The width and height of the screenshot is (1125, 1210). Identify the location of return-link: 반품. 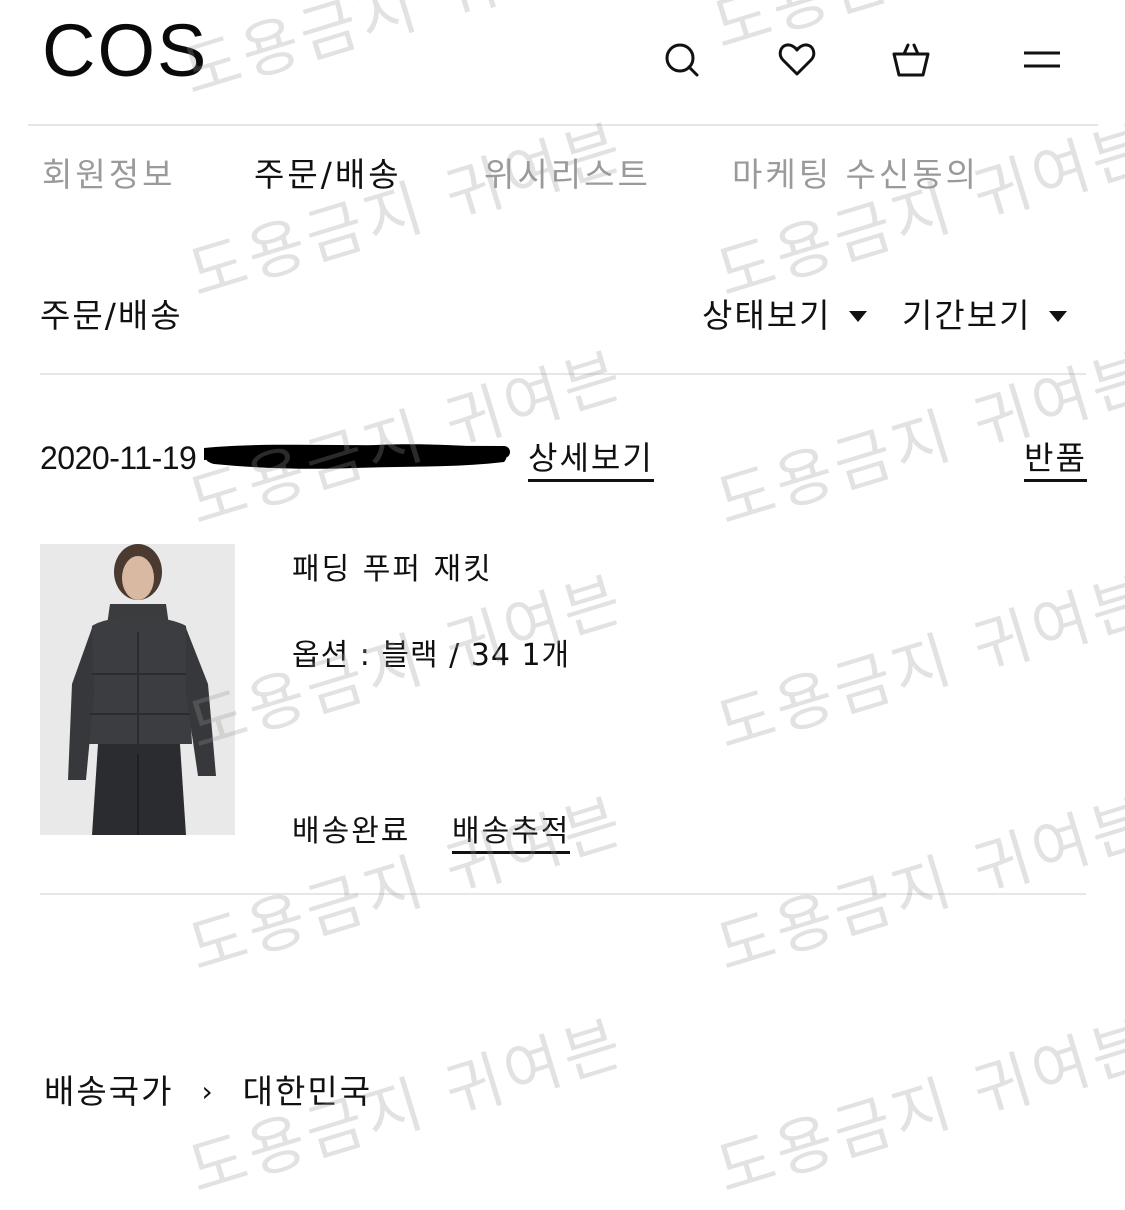
(1055, 459).